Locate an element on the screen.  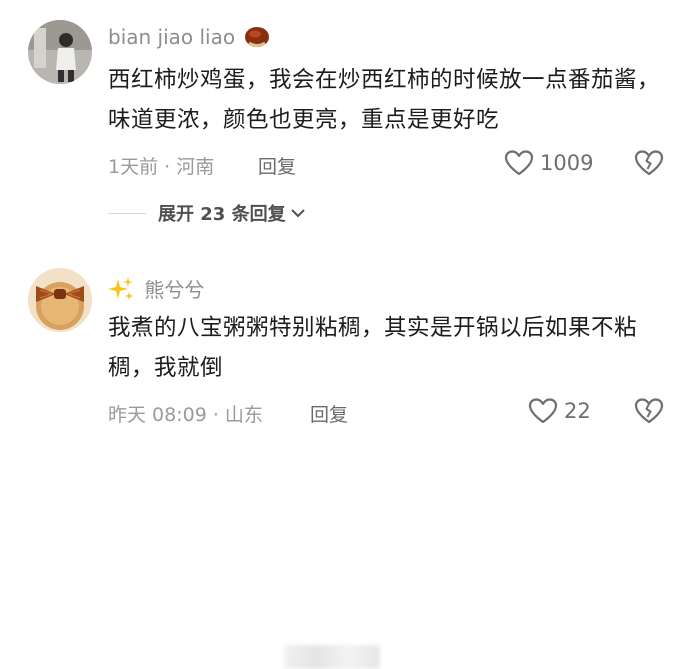
divider-line is located at coordinates (127, 213).